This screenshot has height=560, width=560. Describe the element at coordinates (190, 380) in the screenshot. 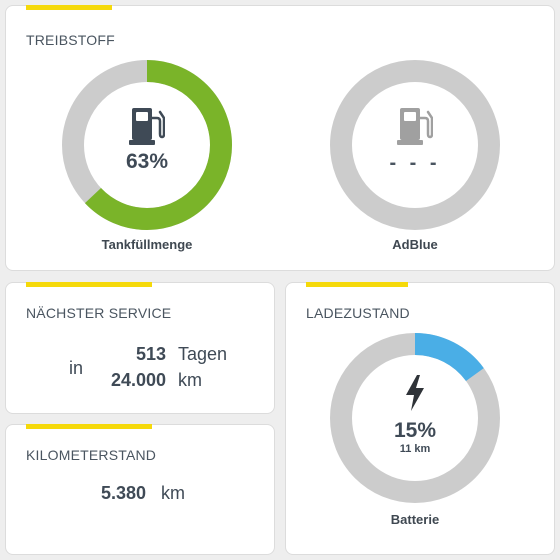

I see `service-km-unit: km` at that location.